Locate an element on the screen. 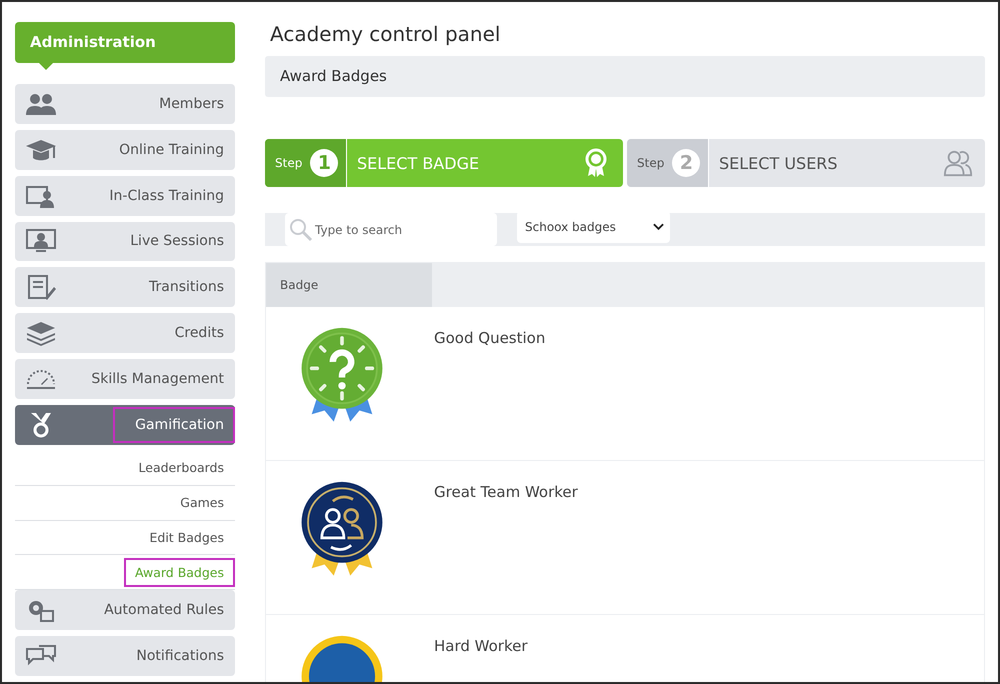 Image resolution: width=1000 pixels, height=684 pixels. sidebar-item: Online Training is located at coordinates (125, 150).